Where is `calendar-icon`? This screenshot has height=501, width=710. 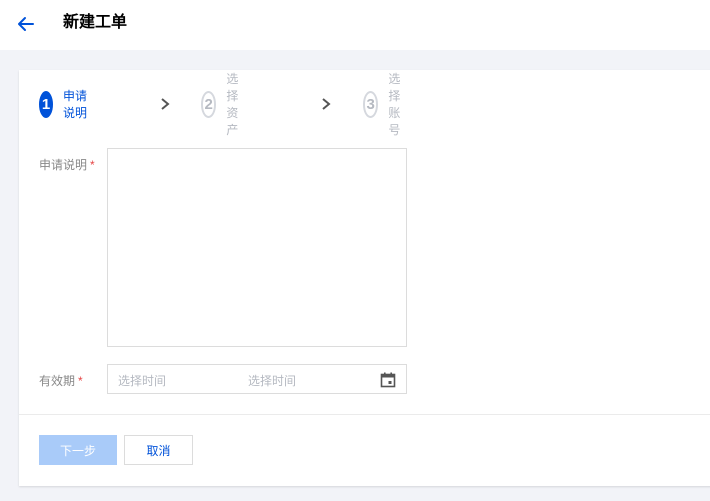
calendar-icon is located at coordinates (388, 380).